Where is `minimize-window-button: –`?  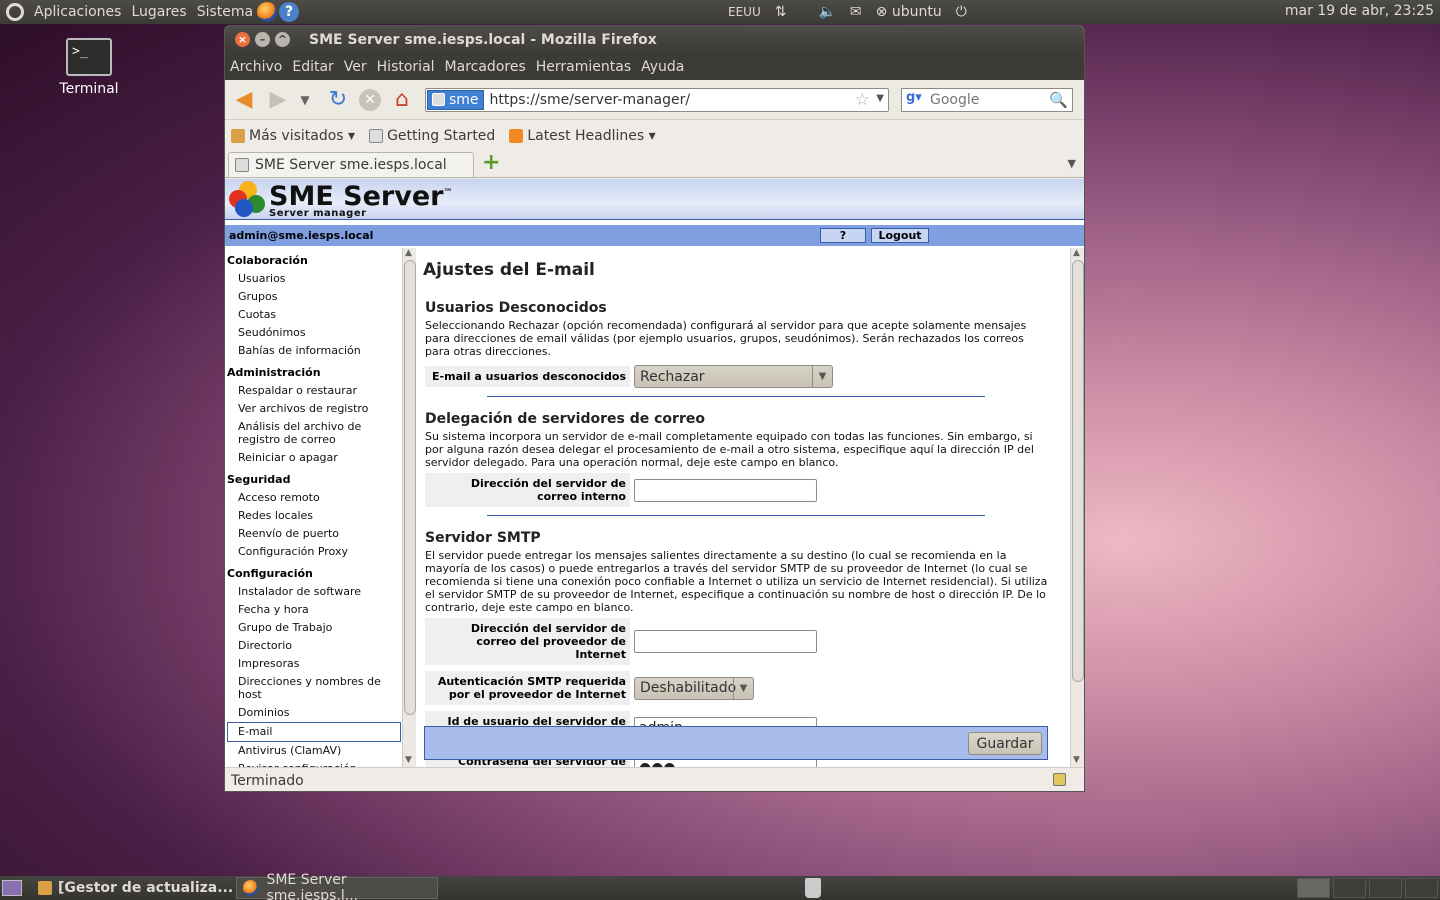
minimize-window-button: – is located at coordinates (262, 39).